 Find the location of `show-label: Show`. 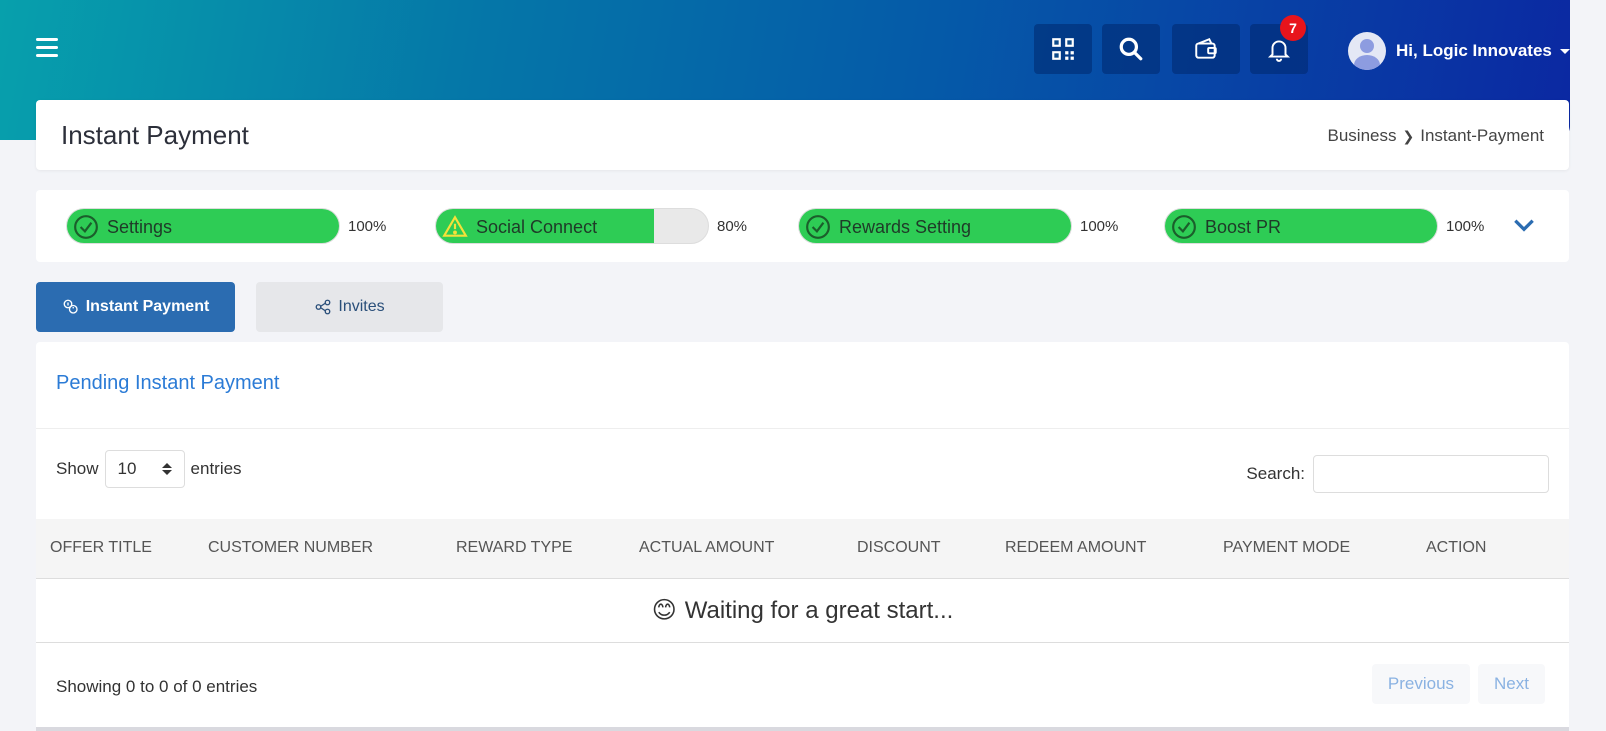

show-label: Show is located at coordinates (77, 468).